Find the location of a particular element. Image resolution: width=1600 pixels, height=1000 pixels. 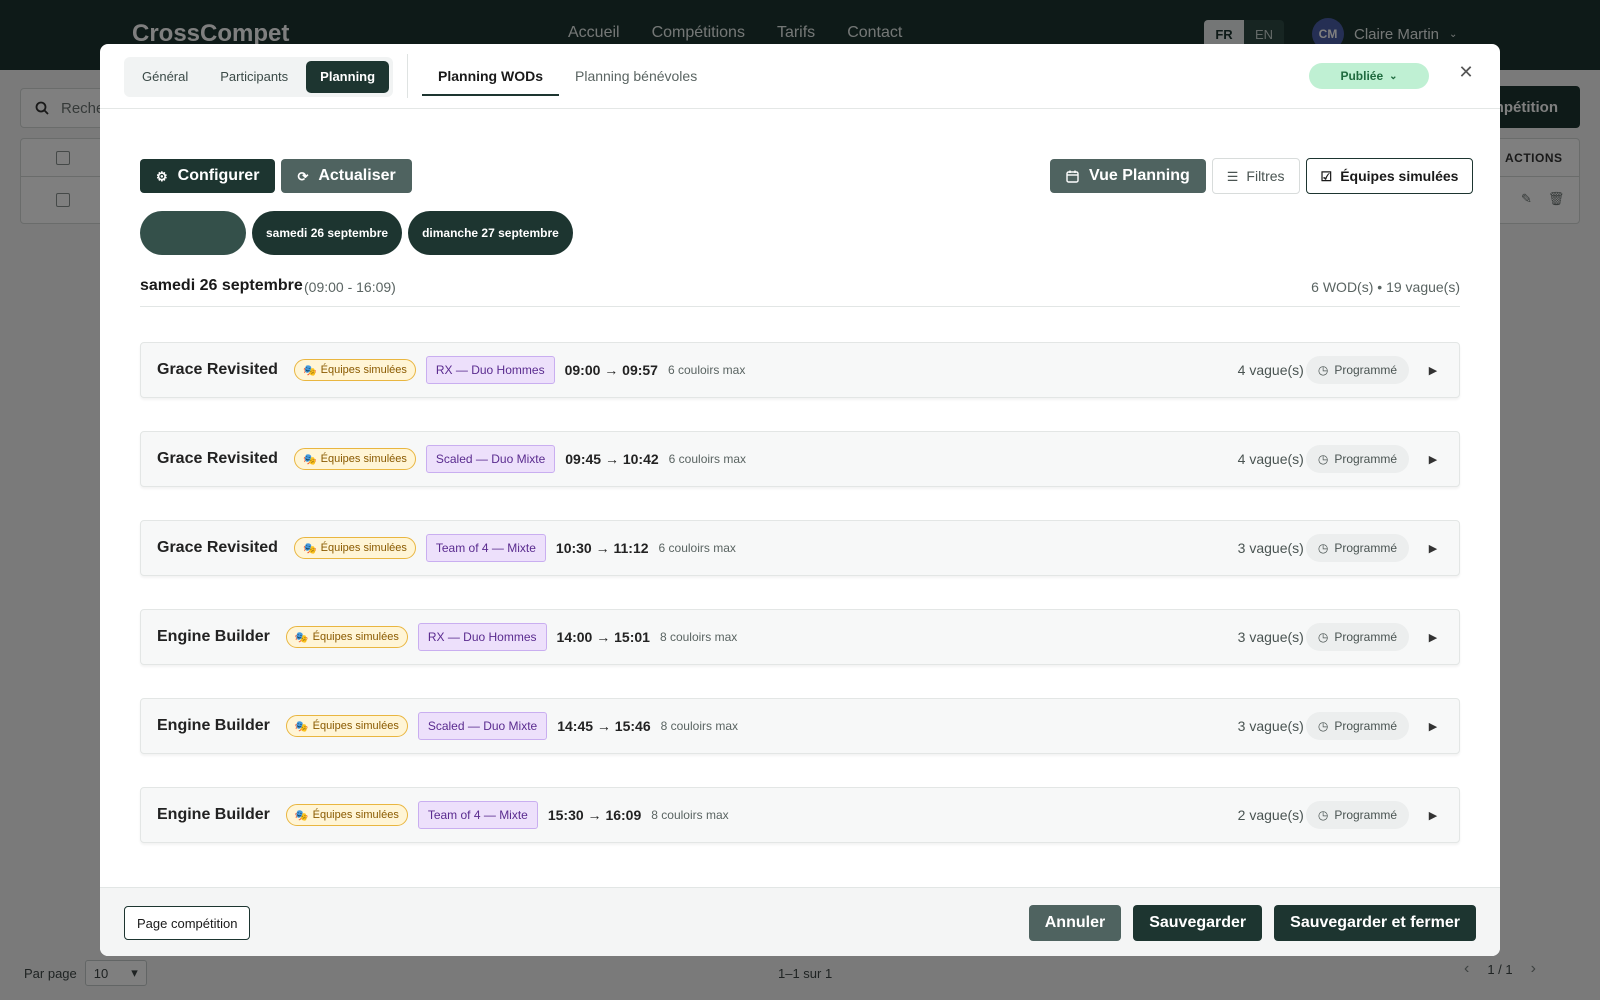

planning-view-button: Vue Planning is located at coordinates (1128, 176).